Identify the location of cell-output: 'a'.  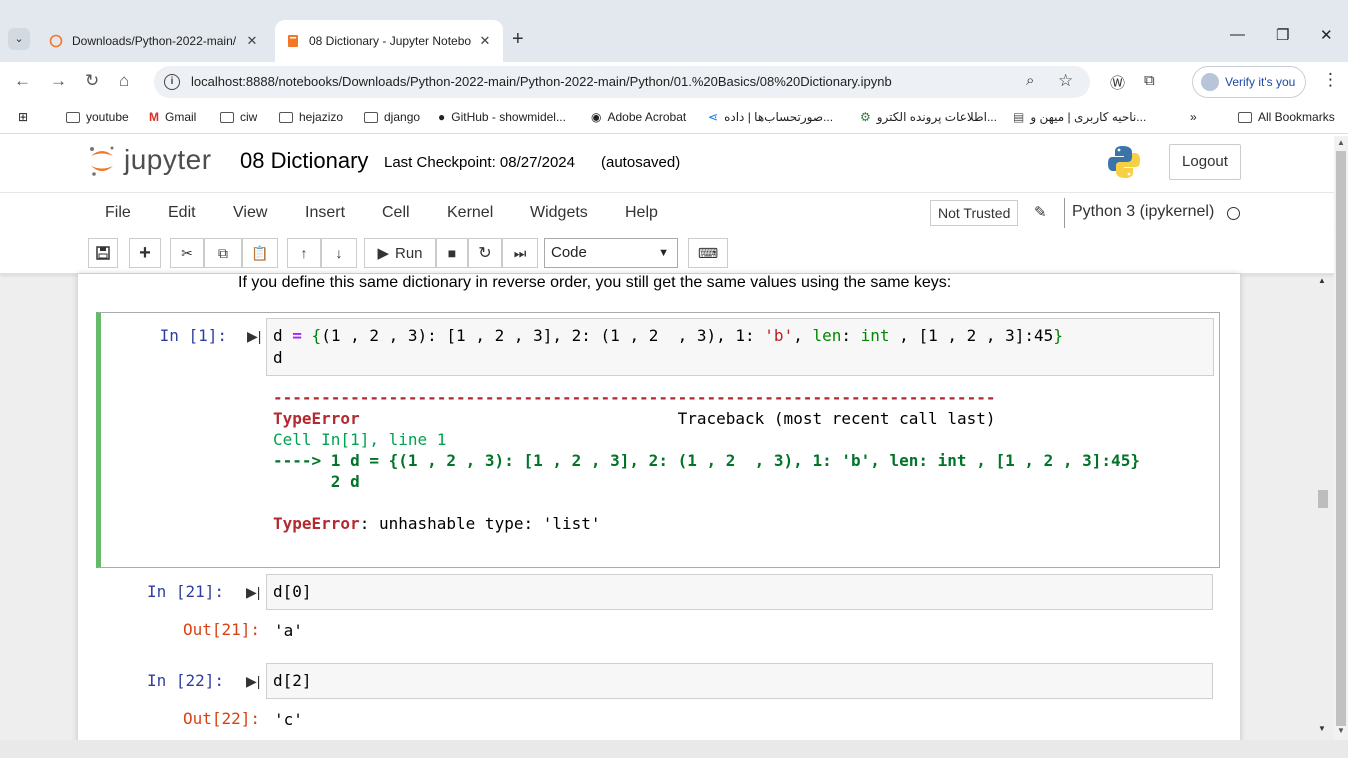
(288, 630).